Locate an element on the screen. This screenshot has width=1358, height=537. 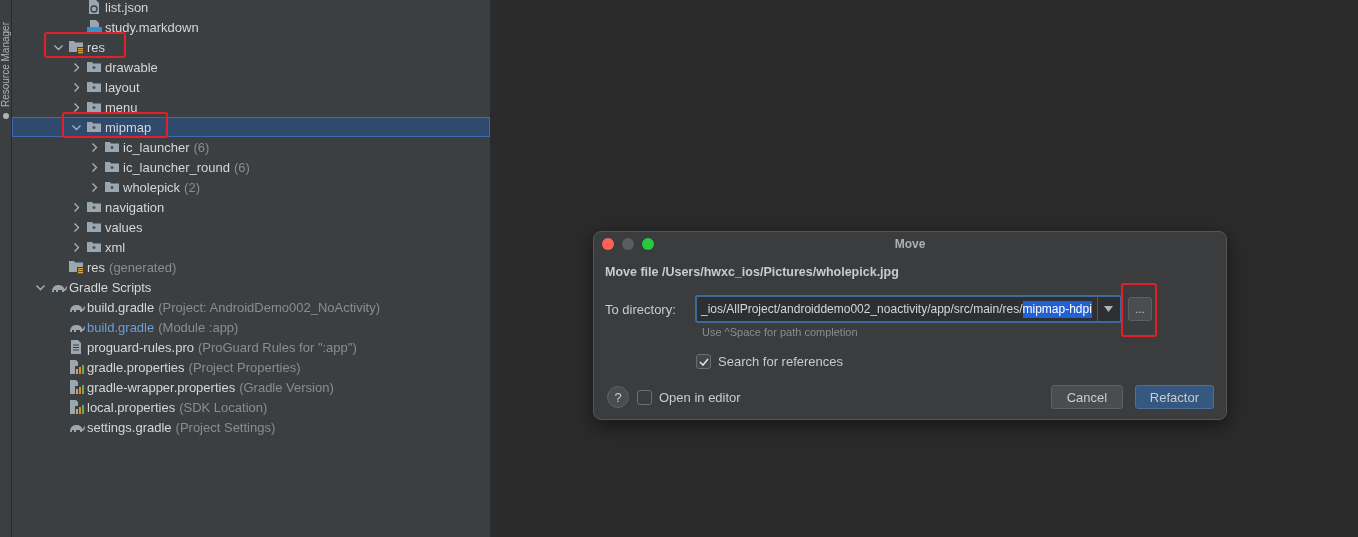
tree-item: layout is located at coordinates (251, 87).